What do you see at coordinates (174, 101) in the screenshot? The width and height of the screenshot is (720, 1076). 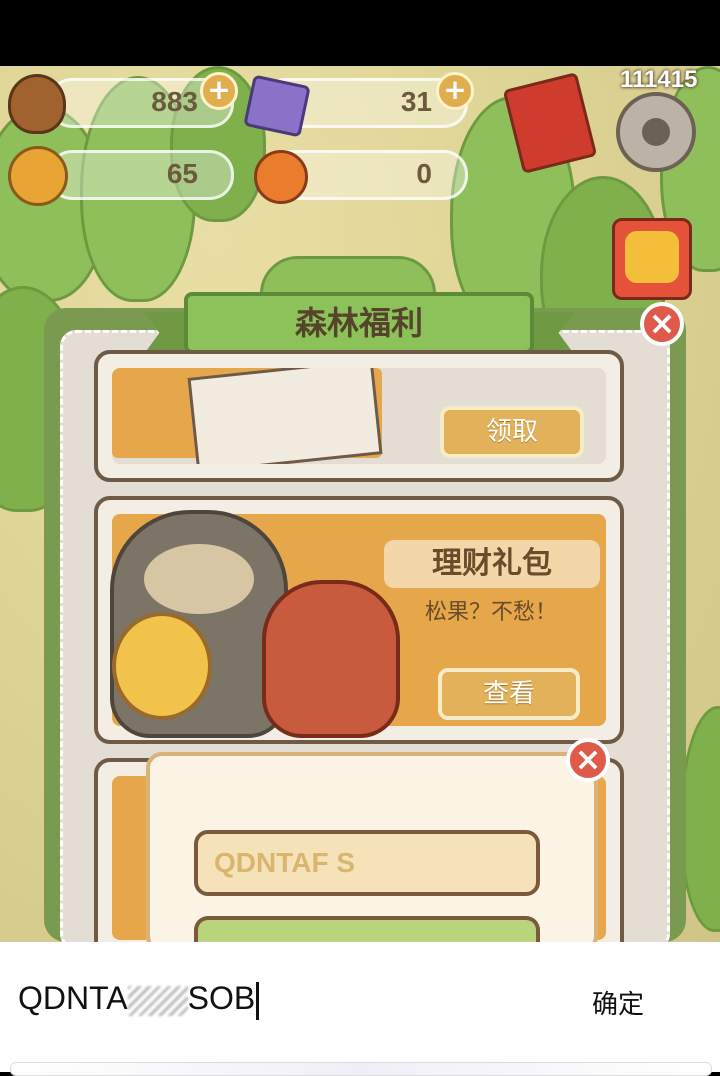 I see `acorn-count: 883` at bounding box center [174, 101].